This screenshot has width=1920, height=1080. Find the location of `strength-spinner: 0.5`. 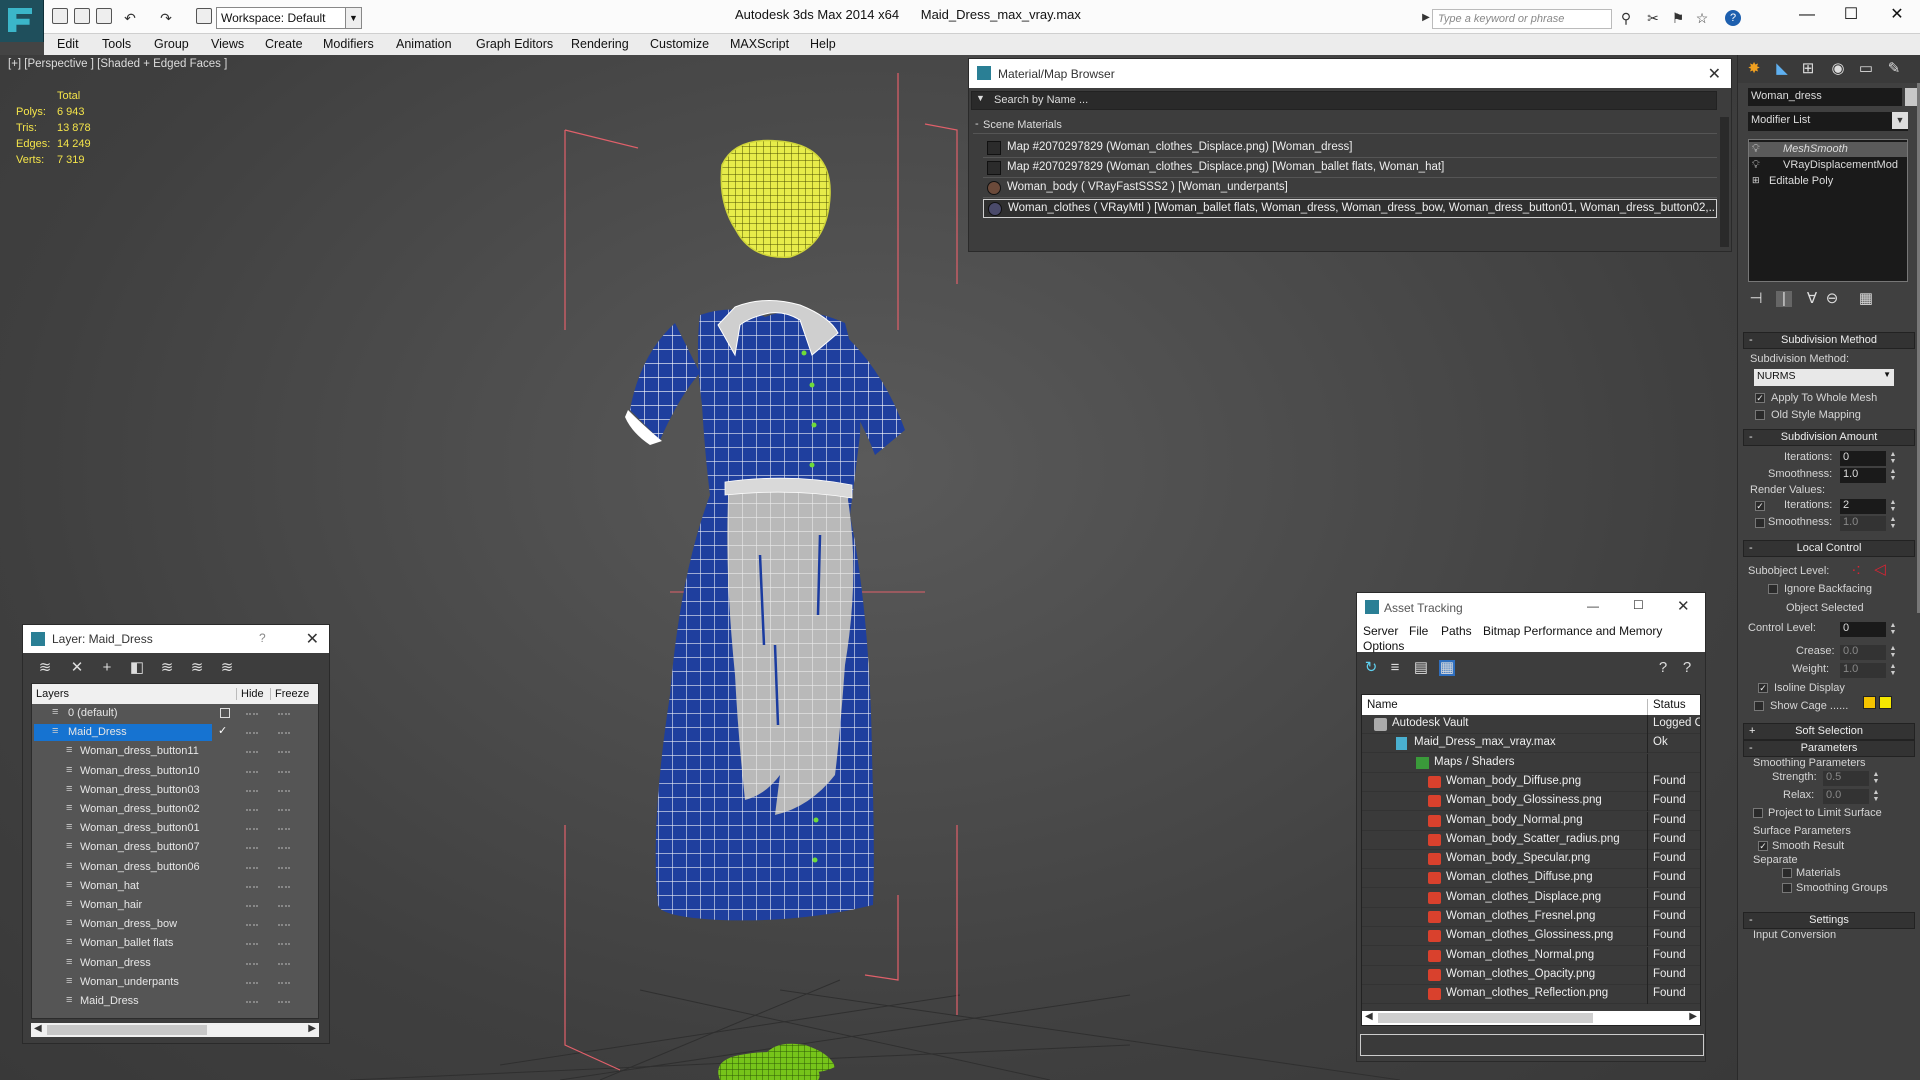

strength-spinner: 0.5 is located at coordinates (1846, 778).